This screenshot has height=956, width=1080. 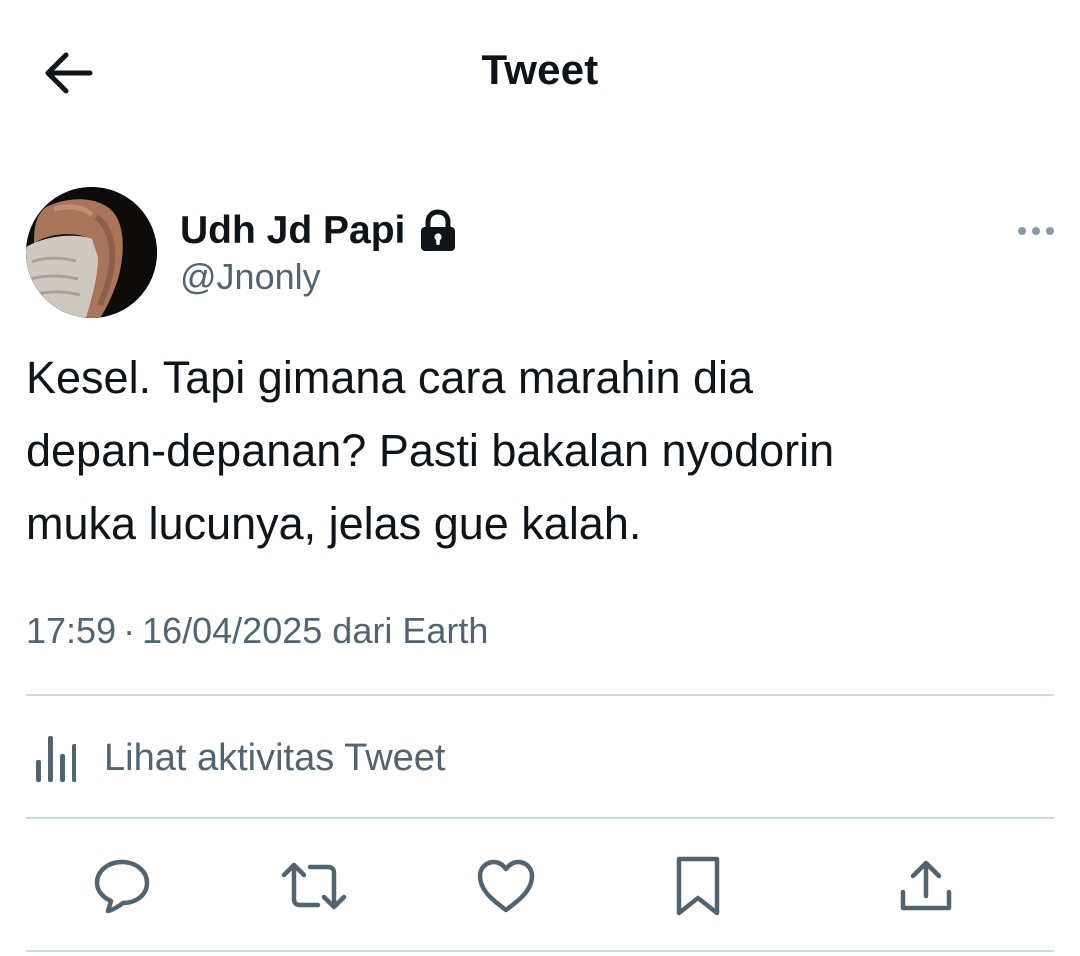 I want to click on reply-button, so click(x=122, y=886).